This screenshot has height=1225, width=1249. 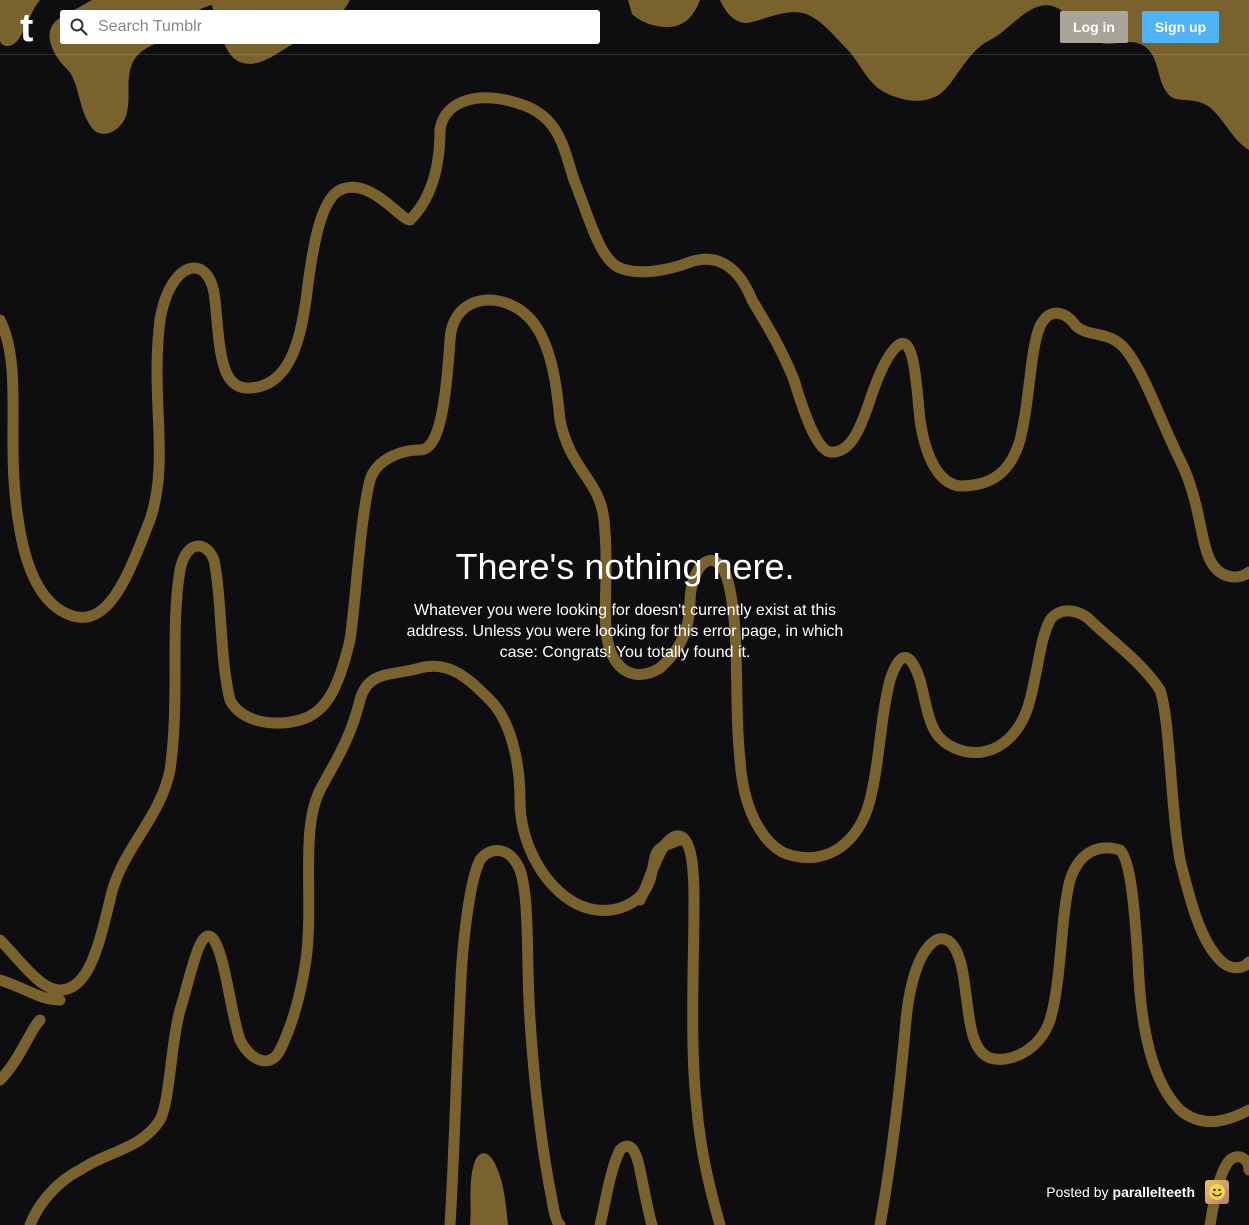 I want to click on search-box, so click(x=330, y=27).